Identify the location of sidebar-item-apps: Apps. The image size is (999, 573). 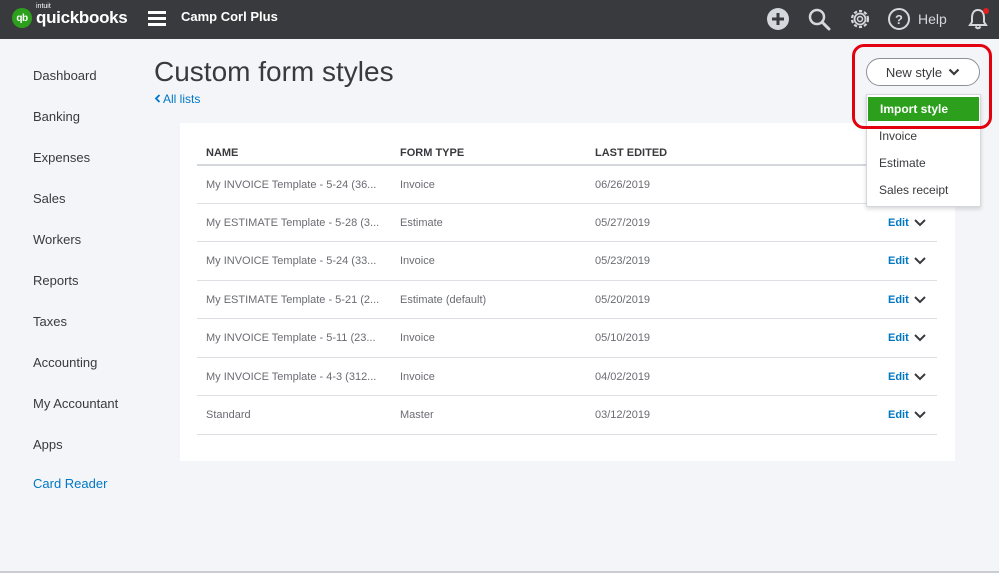
(48, 444).